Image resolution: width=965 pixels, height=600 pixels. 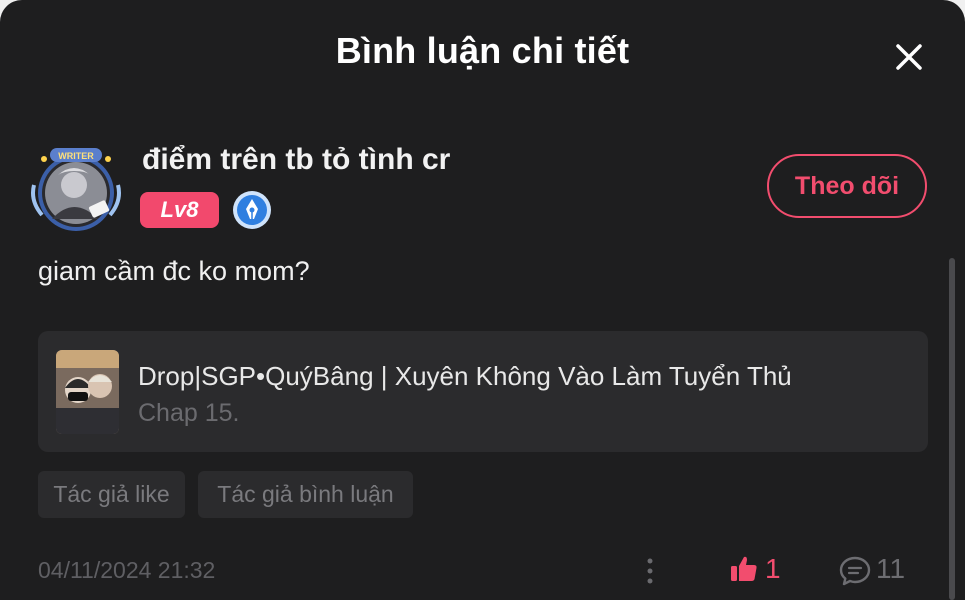 I want to click on tag-author-comment: Tác giả bình luận, so click(x=305, y=494).